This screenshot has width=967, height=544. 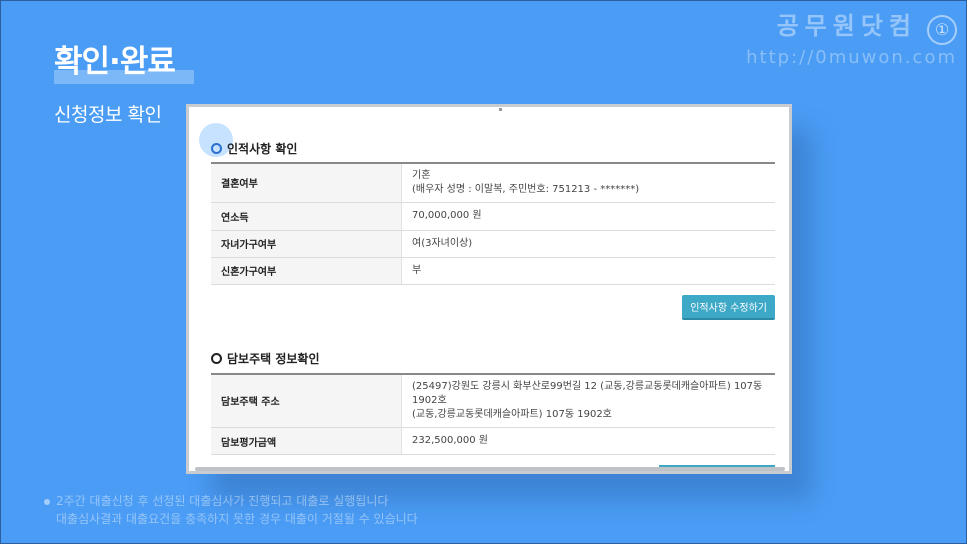 I want to click on caption-line-2: 대출심사결과 대출요건을 충족하지 못한 경우 대출이 거절될 수 있습니다, so click(x=237, y=519).